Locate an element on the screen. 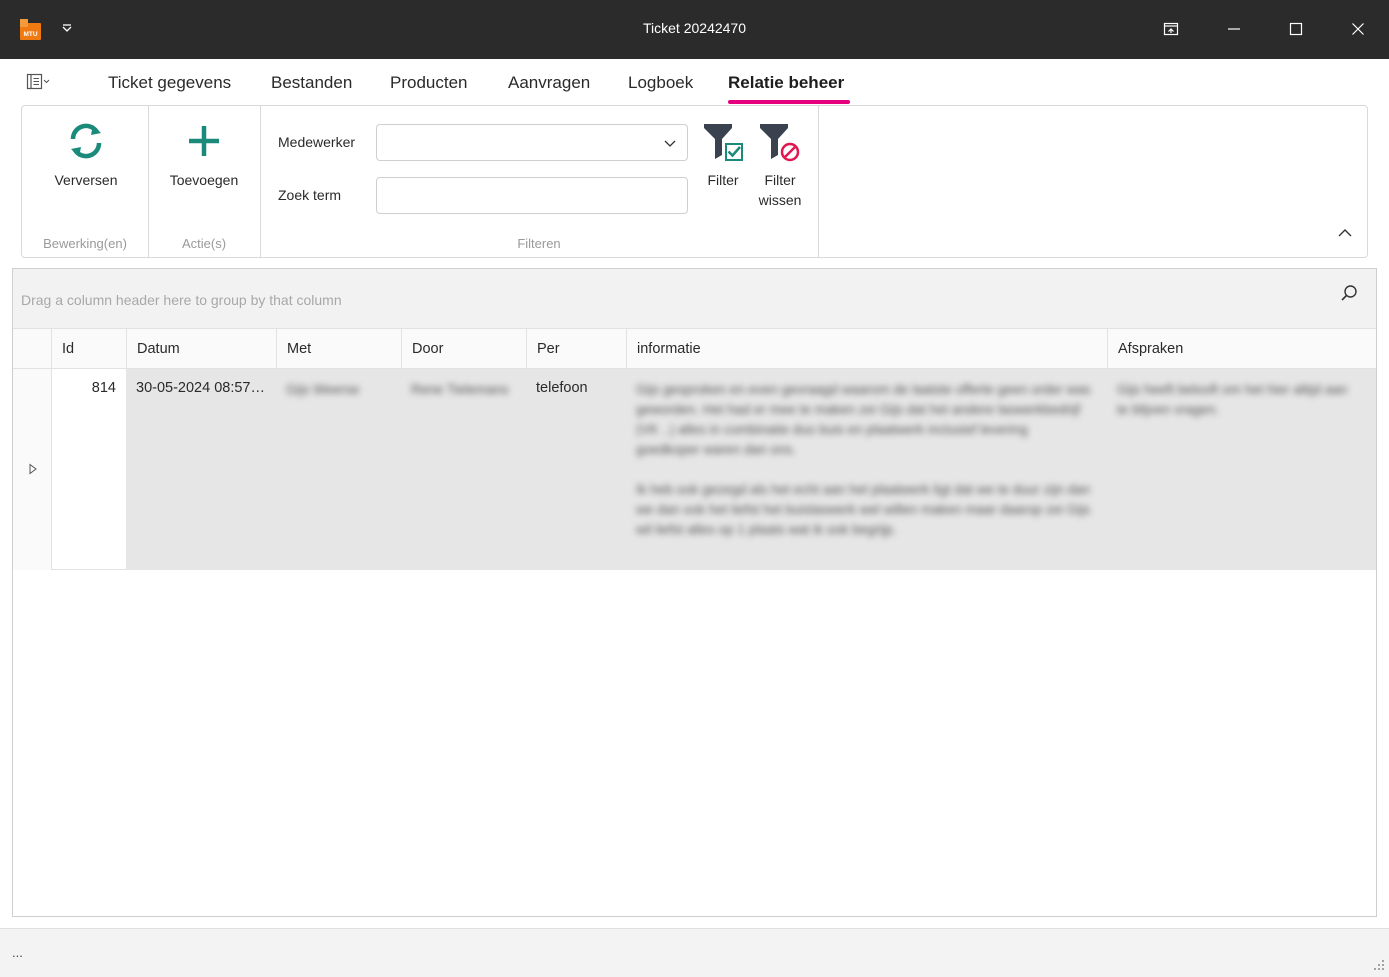  maximize-button is located at coordinates (1296, 29).